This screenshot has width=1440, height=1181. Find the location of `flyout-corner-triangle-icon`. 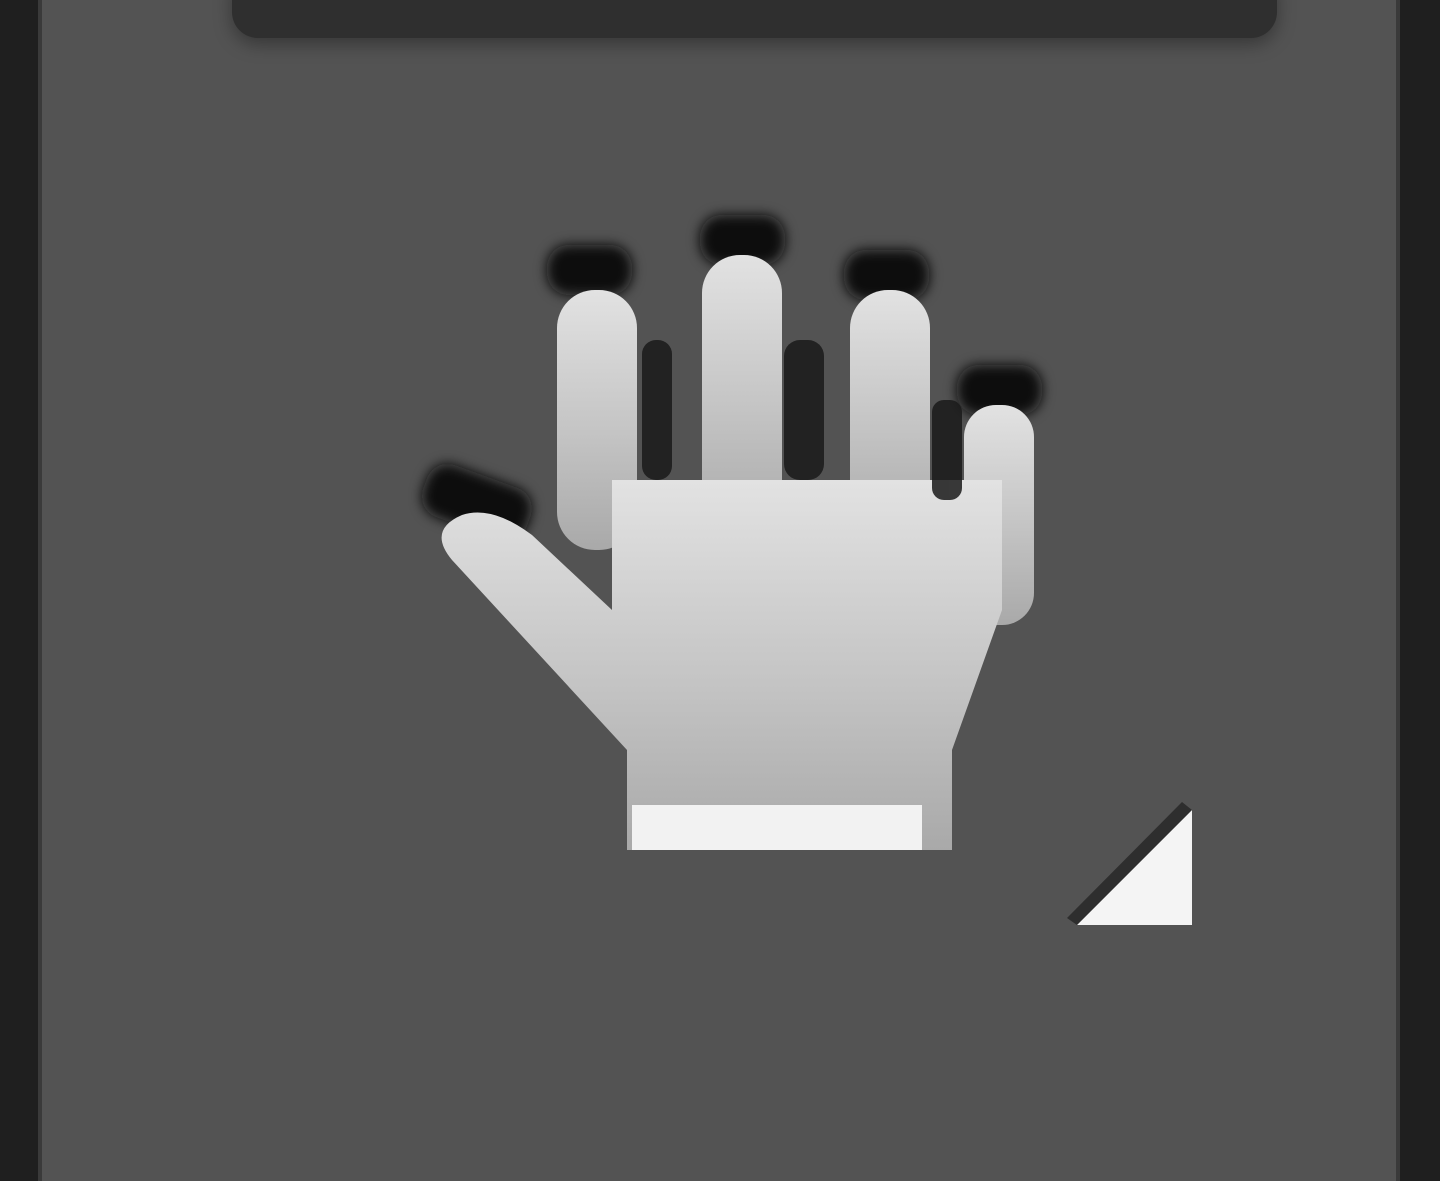

flyout-corner-triangle-icon is located at coordinates (1129, 863).